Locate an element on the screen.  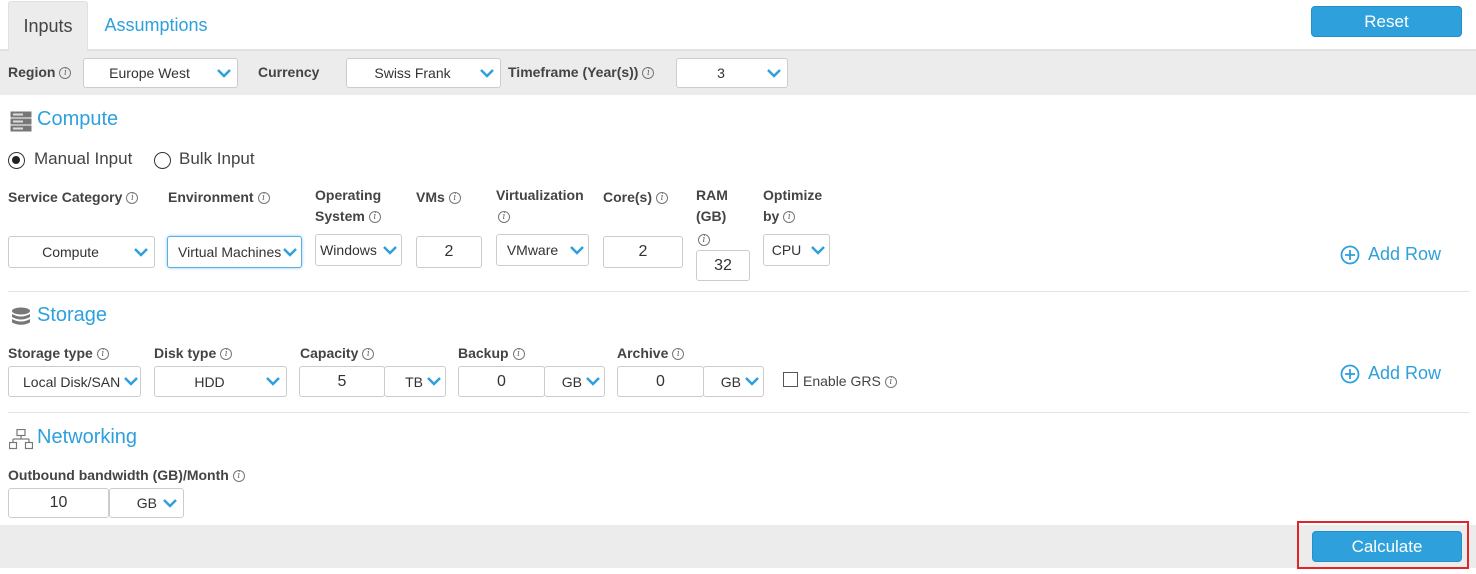
tab-assumptions: Assumptions is located at coordinates (156, 25).